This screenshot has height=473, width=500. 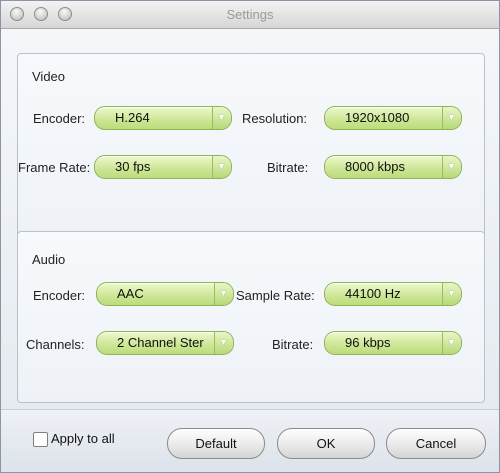 I want to click on window-title: Settings, so click(x=250, y=14).